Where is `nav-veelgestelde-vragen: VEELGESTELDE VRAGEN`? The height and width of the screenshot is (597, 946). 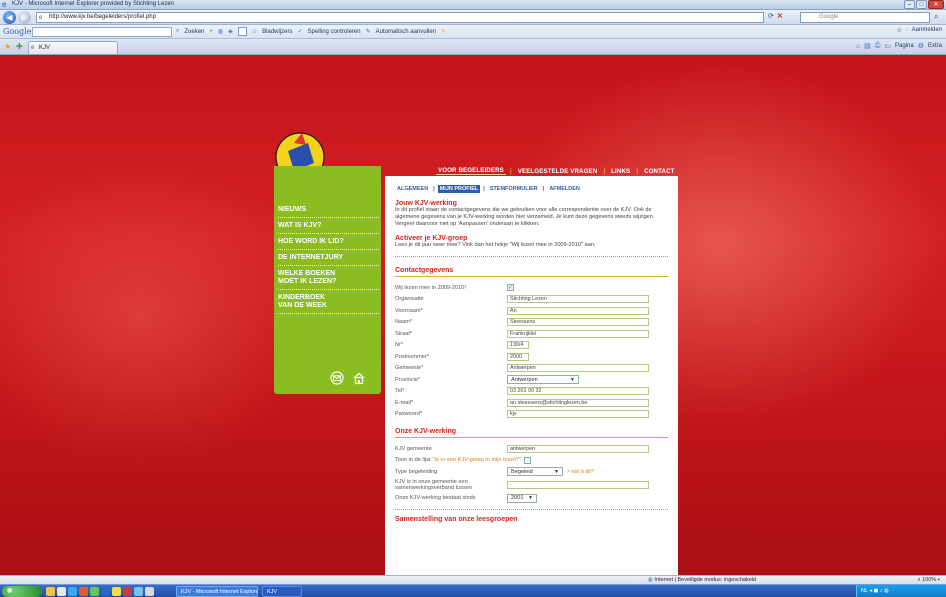 nav-veelgestelde-vragen: VEELGESTELDE VRAGEN is located at coordinates (558, 171).